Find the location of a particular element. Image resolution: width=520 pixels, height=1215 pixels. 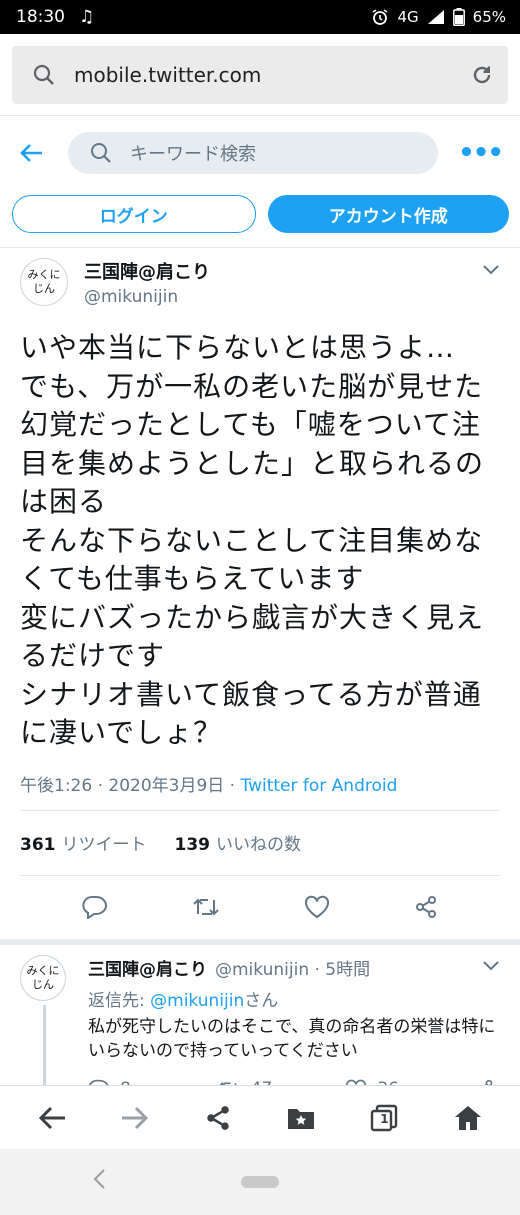

reply-icon is located at coordinates (95, 907).